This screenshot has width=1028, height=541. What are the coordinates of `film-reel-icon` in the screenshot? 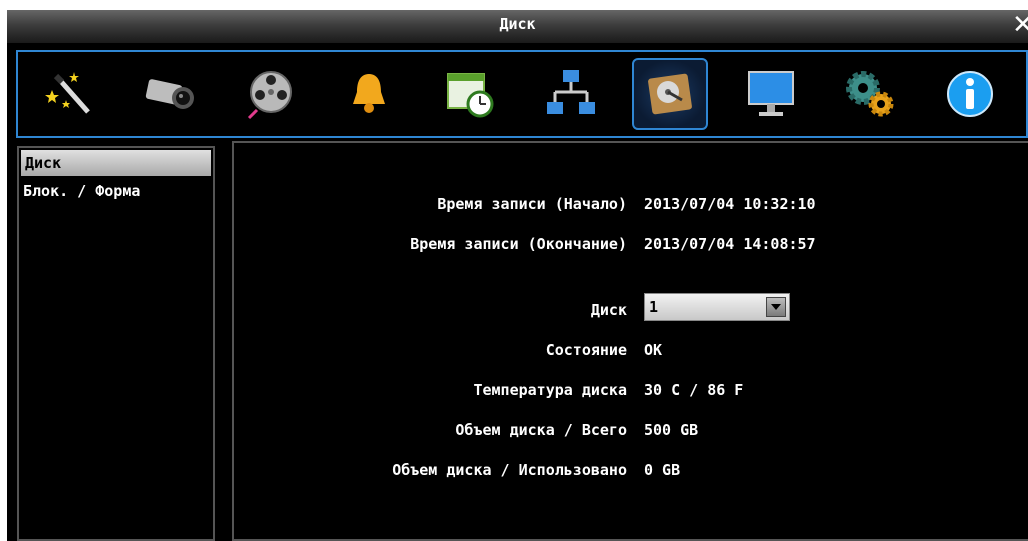 It's located at (269, 95).